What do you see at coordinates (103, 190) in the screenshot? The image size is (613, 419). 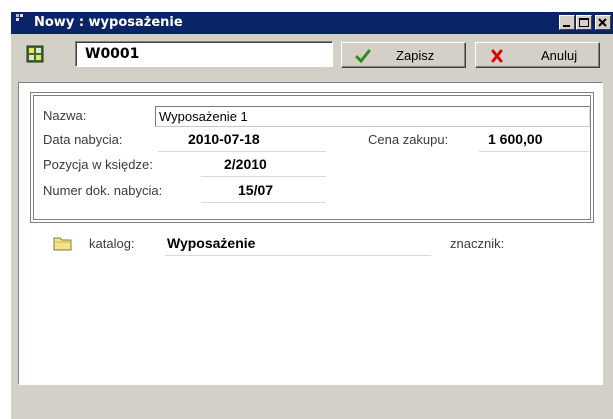 I see `document-label: Numer dok. nabycia:` at bounding box center [103, 190].